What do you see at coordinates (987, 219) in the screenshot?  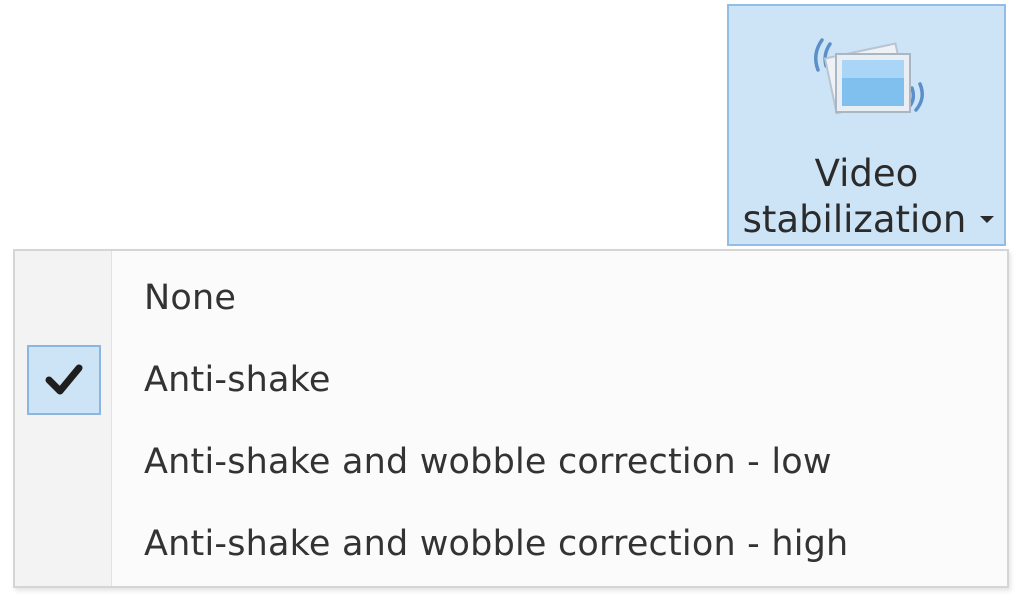 I see `dropdown-arrow-icon` at bounding box center [987, 219].